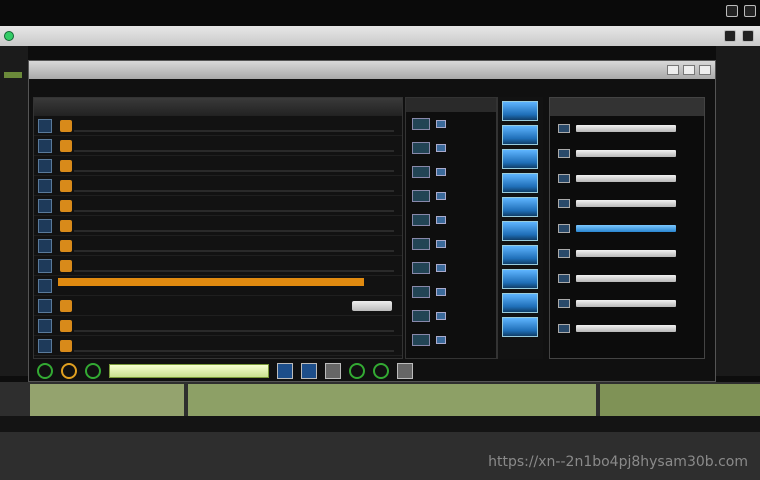  I want to click on settings-panel, so click(627, 228).